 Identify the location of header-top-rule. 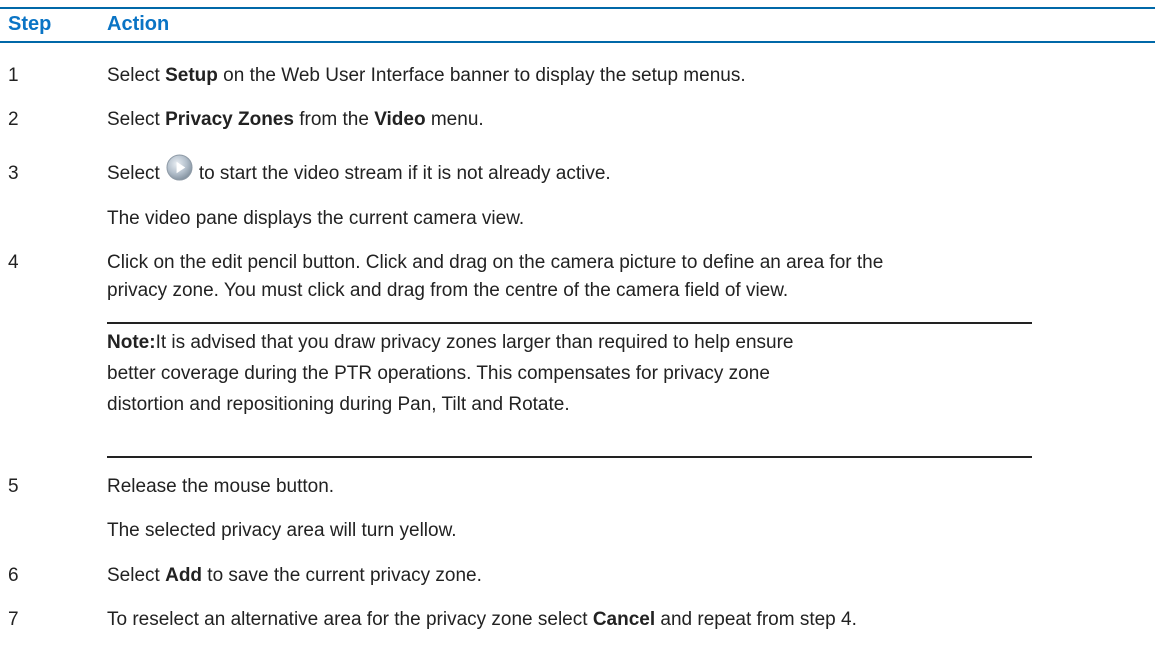
(577, 8).